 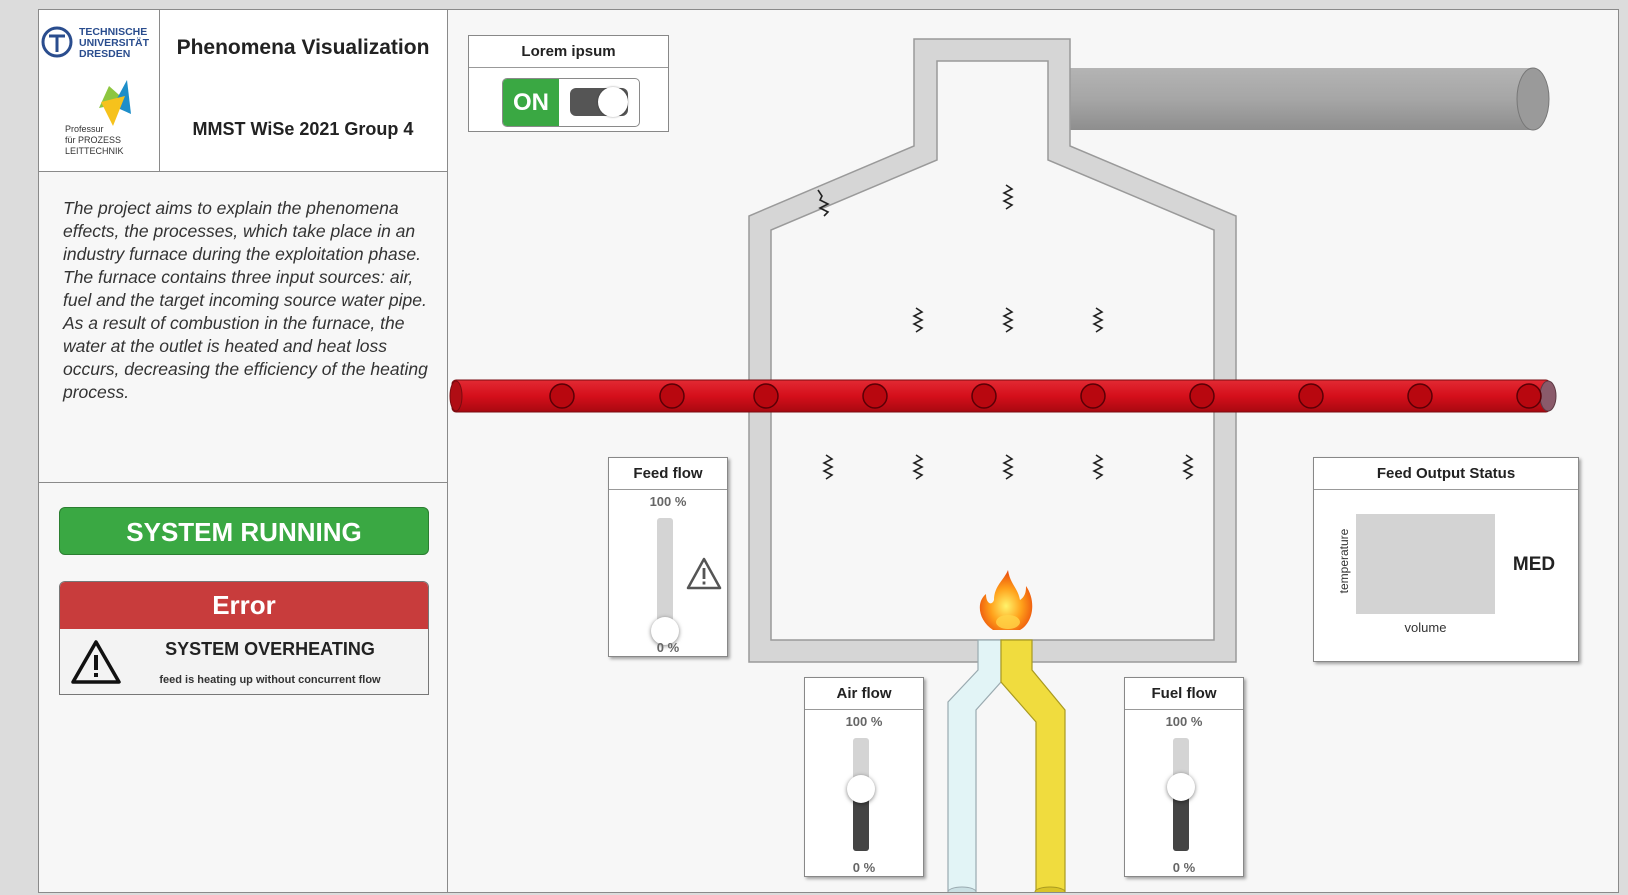 What do you see at coordinates (531, 102) in the screenshot?
I see `toggle-state-label: ON` at bounding box center [531, 102].